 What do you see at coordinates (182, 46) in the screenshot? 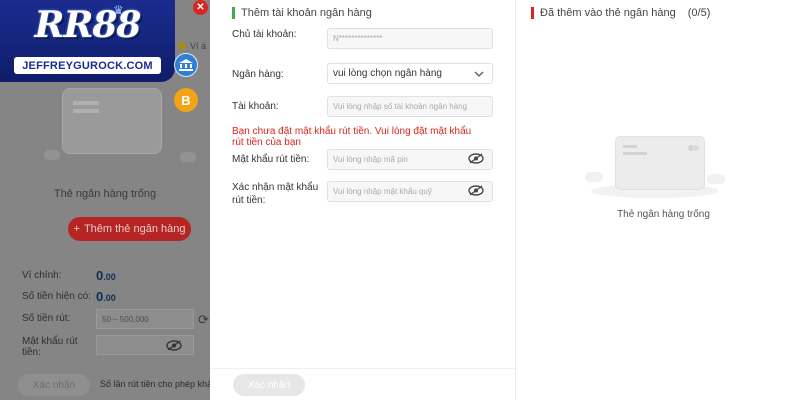
I see `wallet-dot-icon` at bounding box center [182, 46].